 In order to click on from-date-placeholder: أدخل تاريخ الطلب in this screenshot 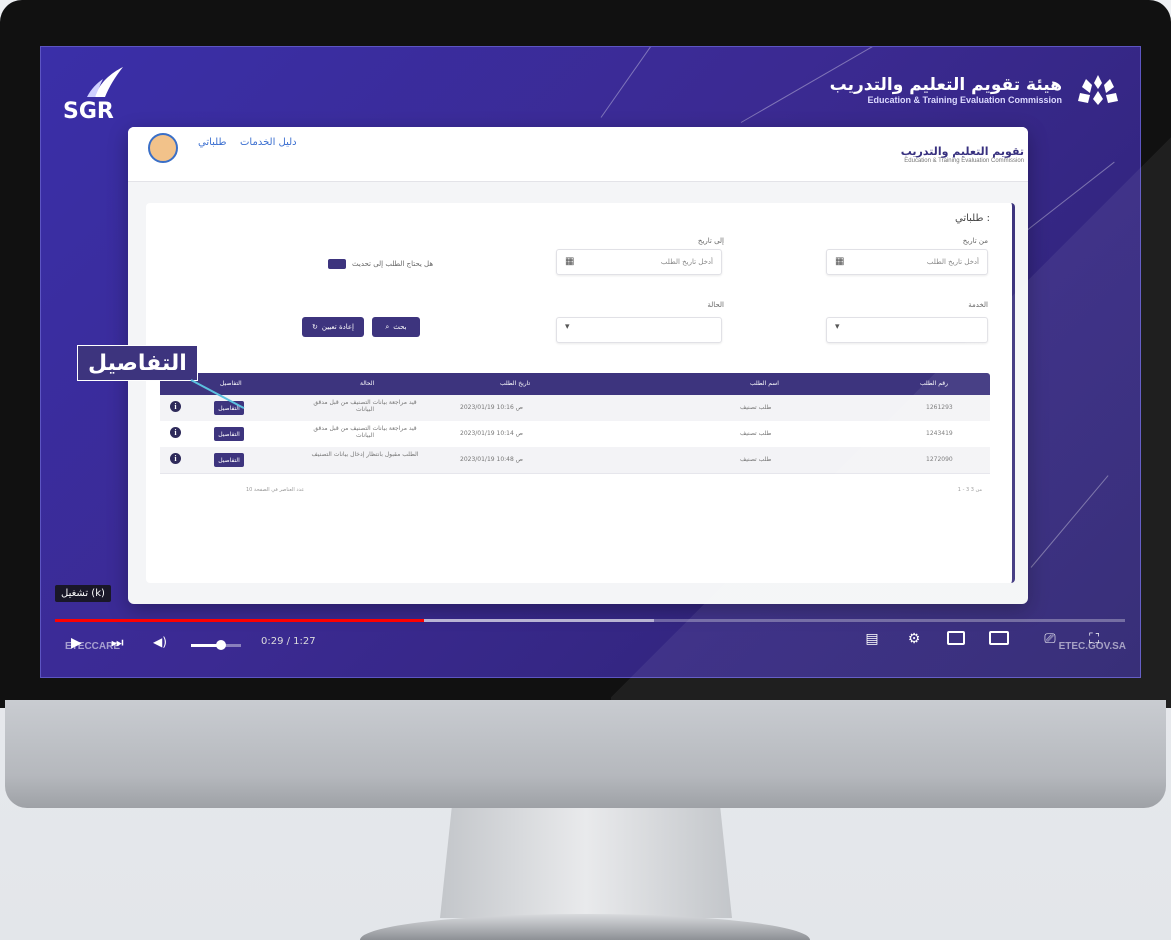, I will do `click(952, 262)`.